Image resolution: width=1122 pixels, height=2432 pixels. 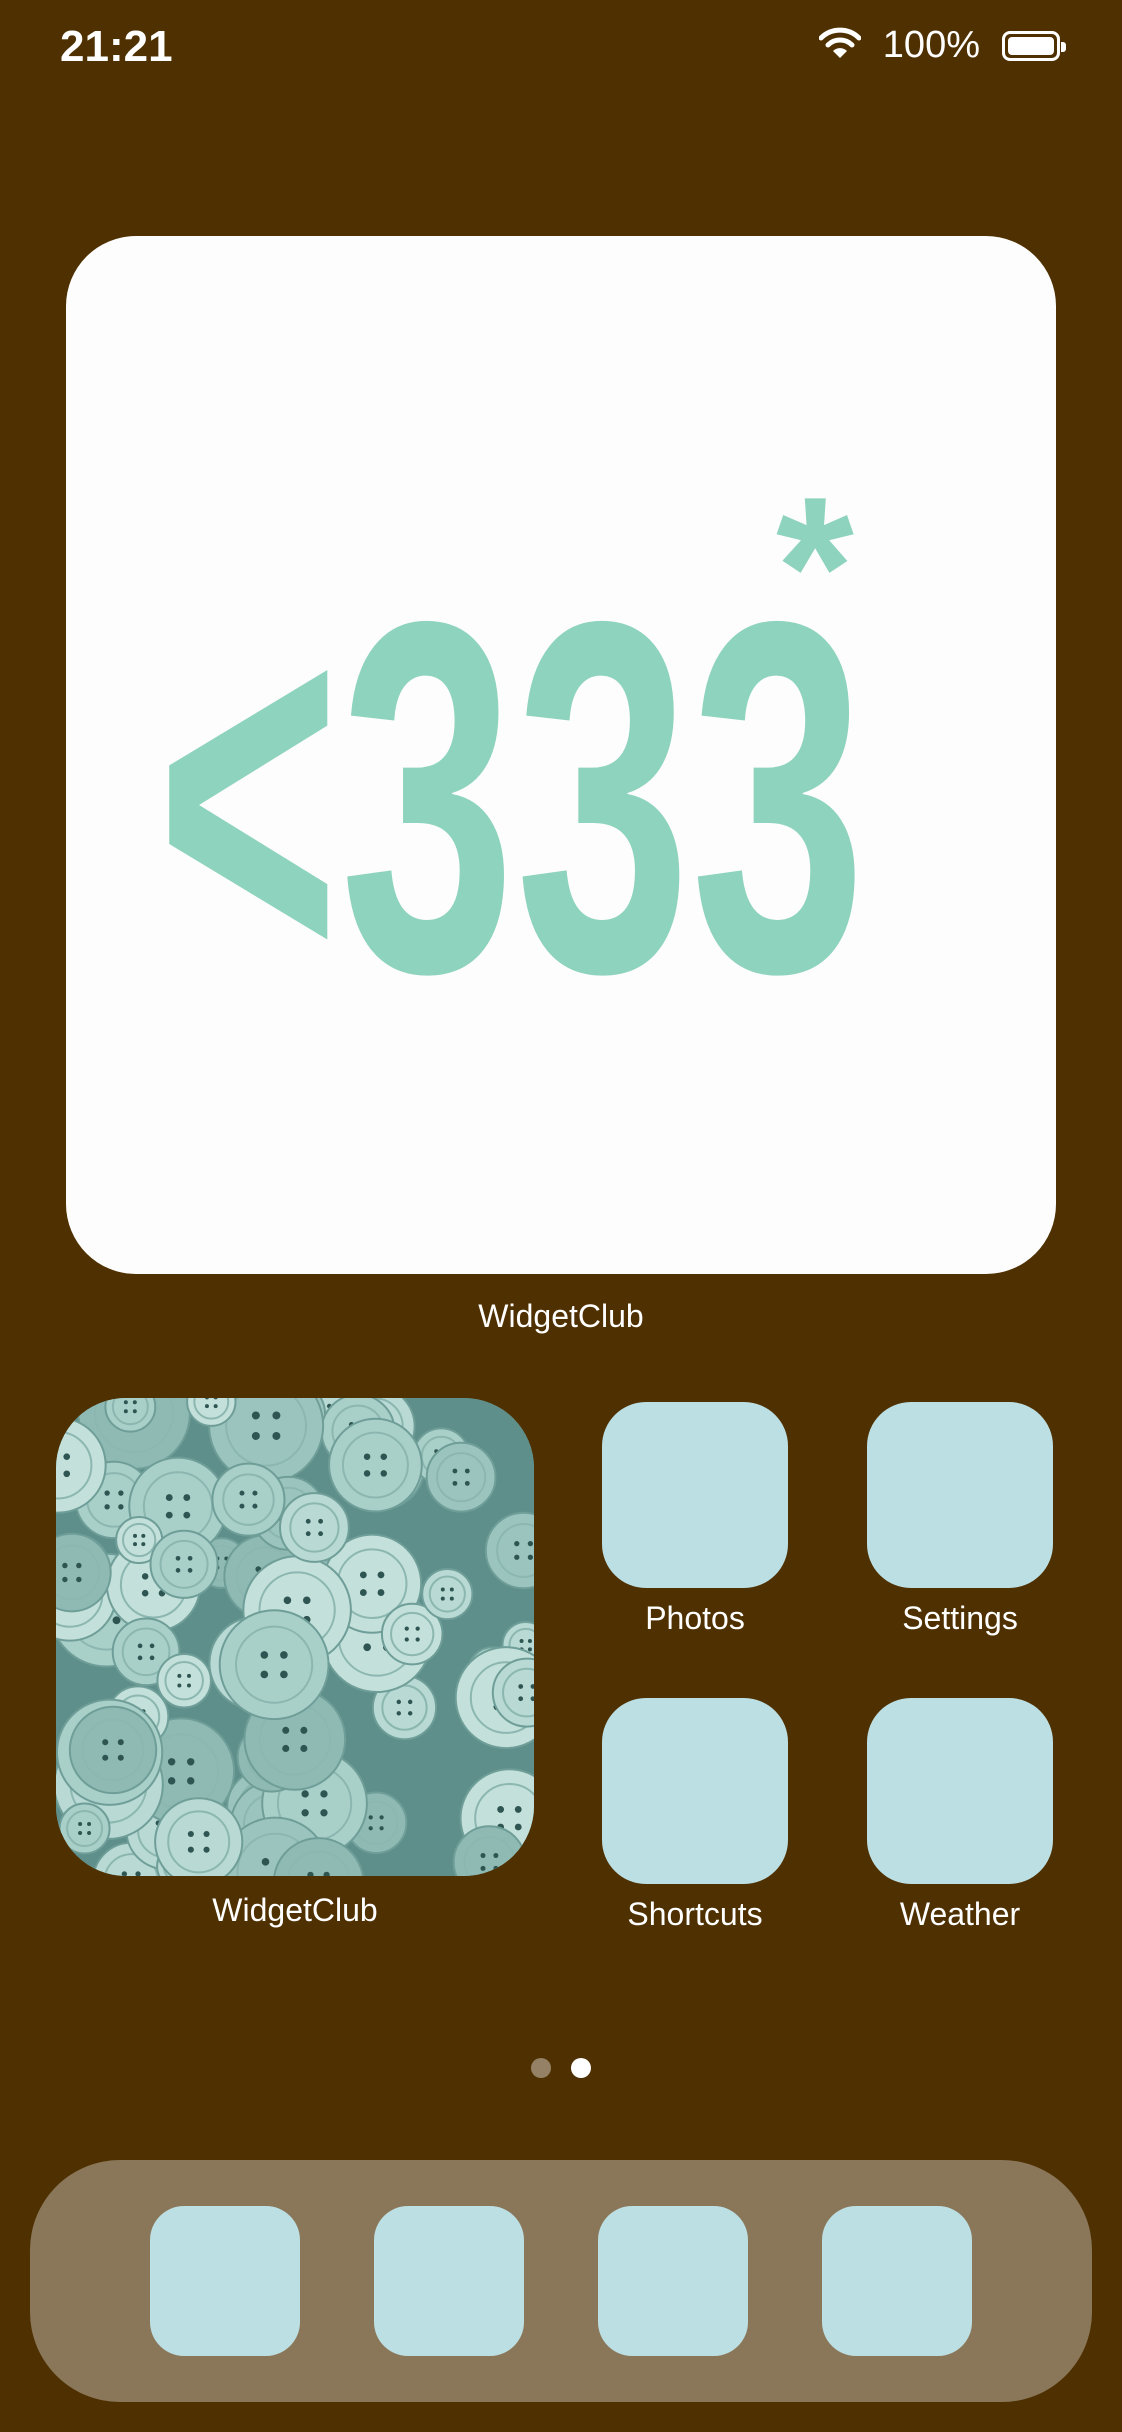 I want to click on teal-buttons-photo, so click(x=295, y=1637).